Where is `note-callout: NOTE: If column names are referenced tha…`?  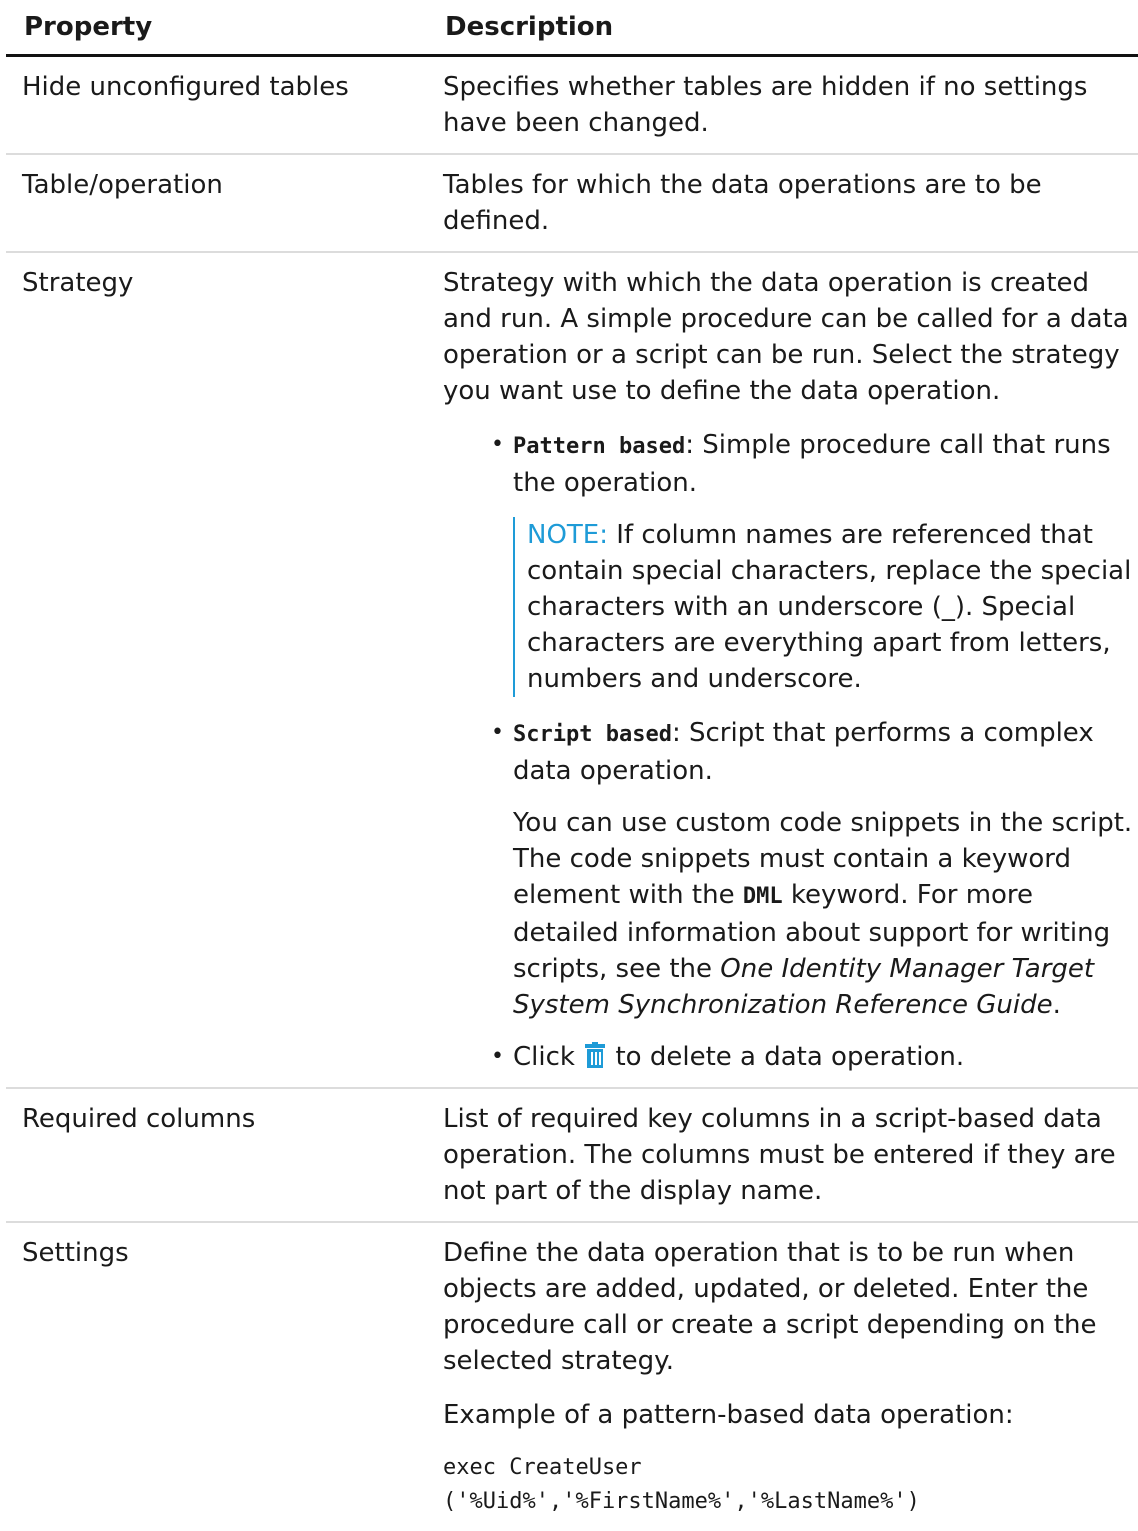 note-callout: NOTE: If column names are referenced tha… is located at coordinates (825, 607).